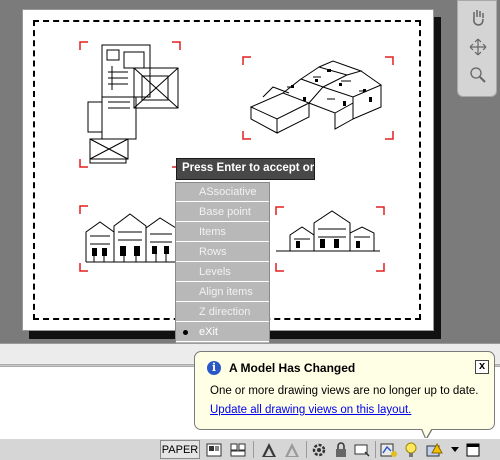 Image resolution: width=500 pixels, height=460 pixels. What do you see at coordinates (222, 292) in the screenshot?
I see `menu-item-align-items: Align items` at bounding box center [222, 292].